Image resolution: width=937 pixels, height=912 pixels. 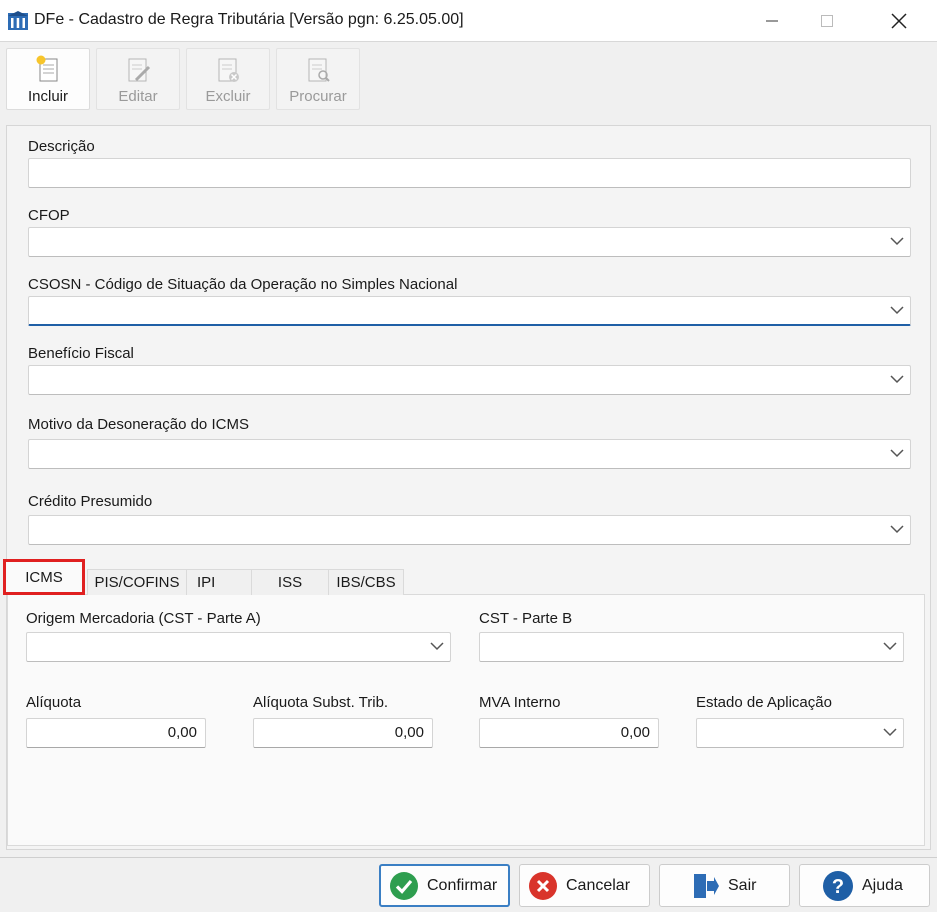 I want to click on aliquota-input: 0,00, so click(x=116, y=733).